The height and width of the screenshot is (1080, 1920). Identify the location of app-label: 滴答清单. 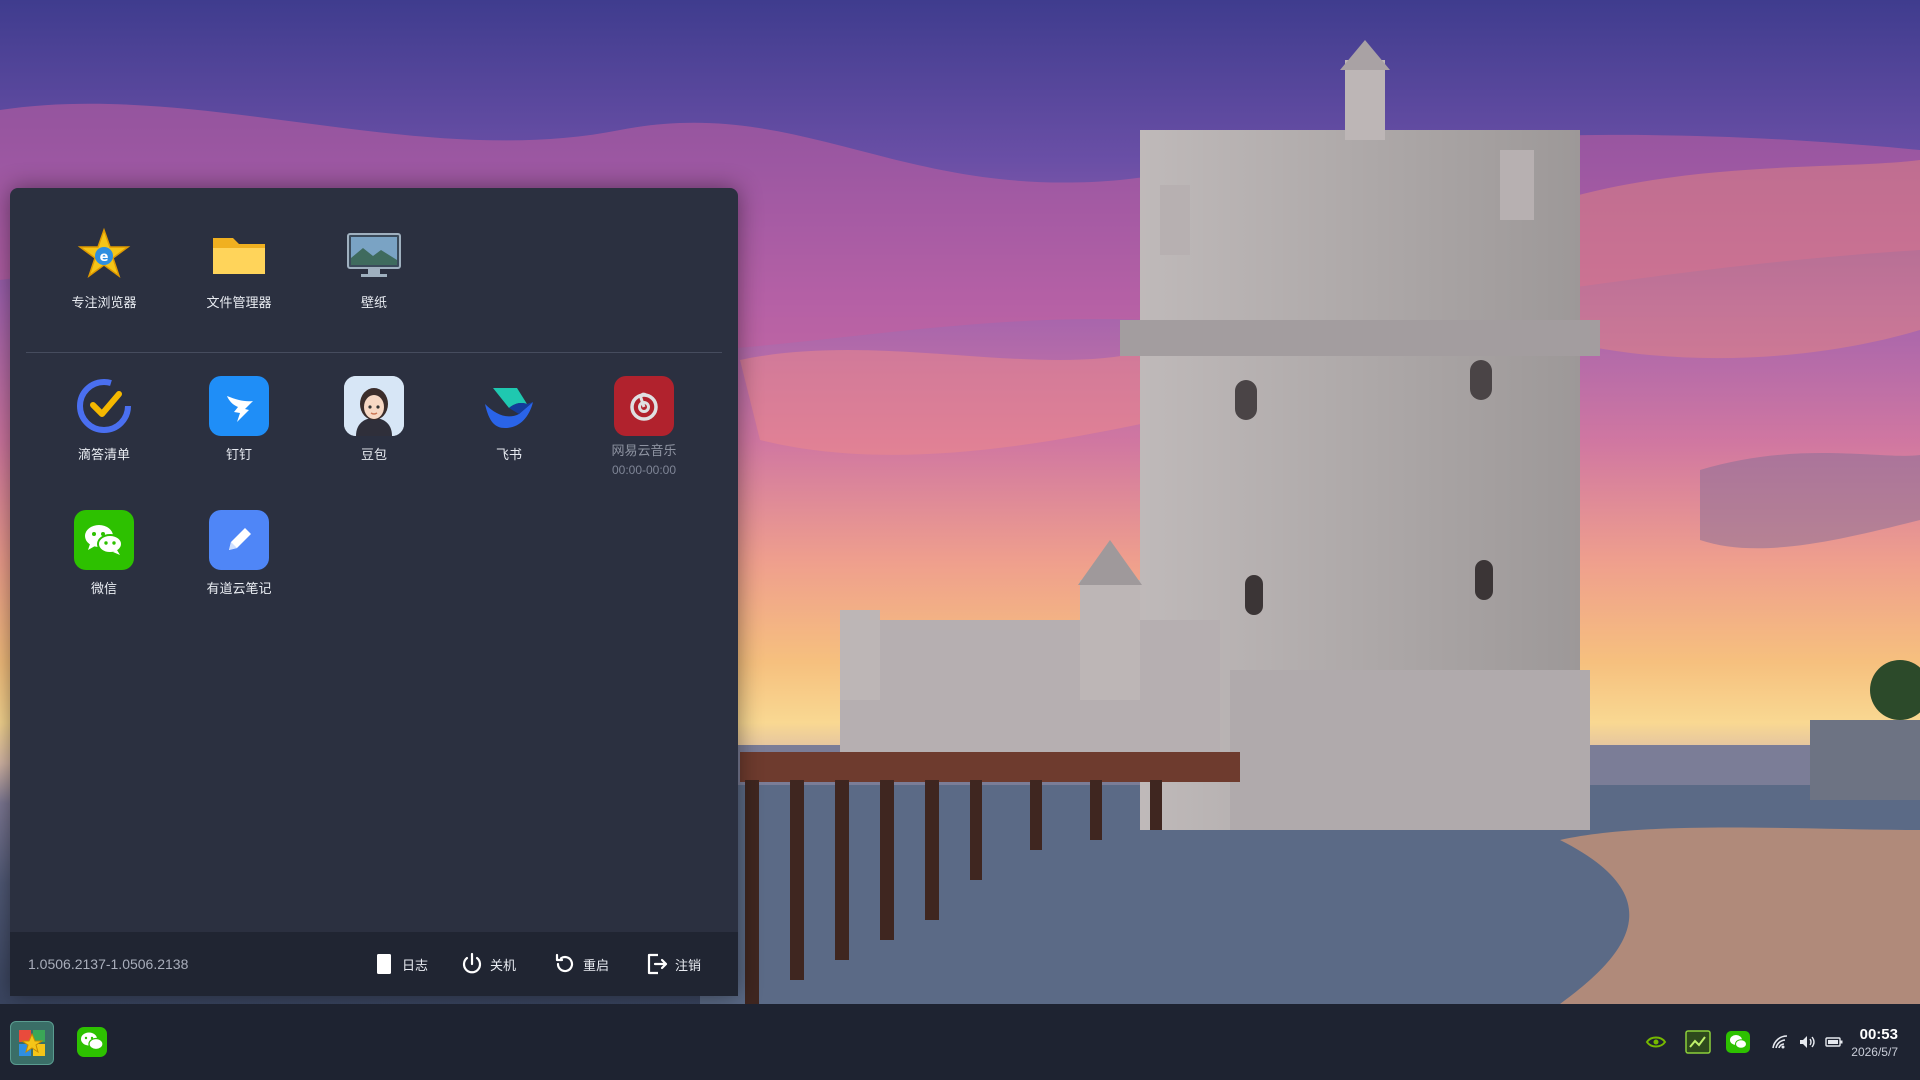
(103, 454).